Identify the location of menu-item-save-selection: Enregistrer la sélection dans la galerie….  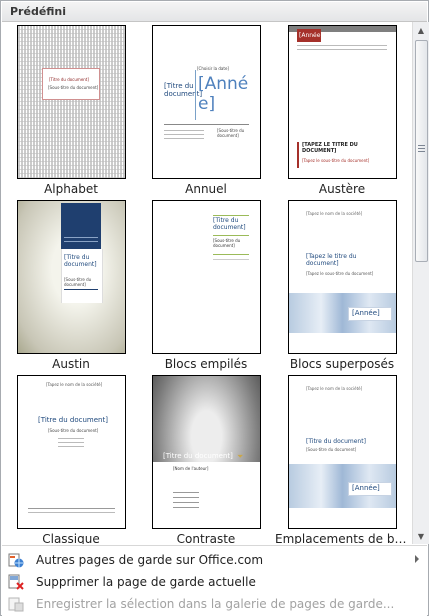
(214, 604).